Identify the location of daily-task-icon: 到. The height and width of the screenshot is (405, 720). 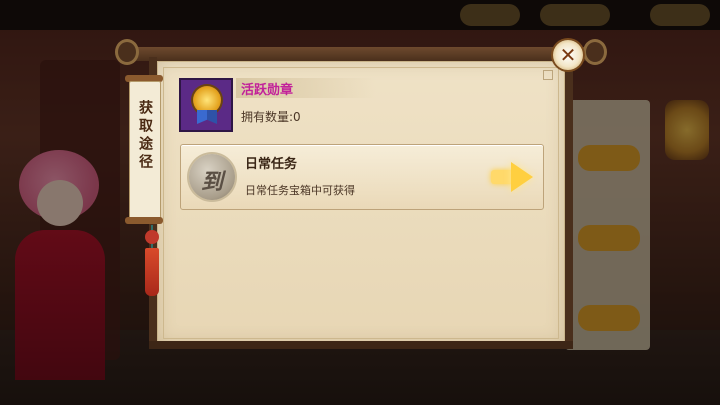
(212, 177).